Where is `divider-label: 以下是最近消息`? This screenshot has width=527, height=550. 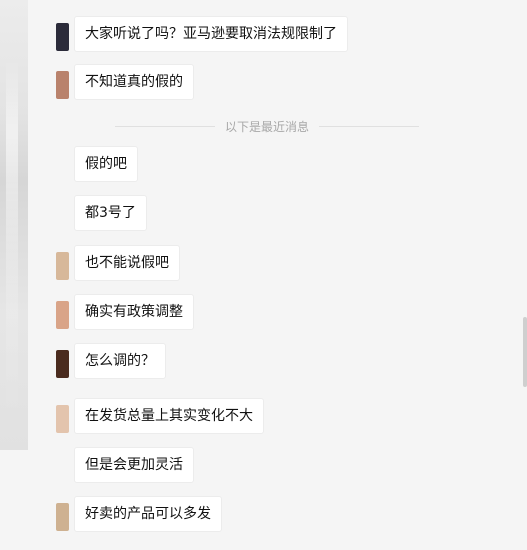 divider-label: 以下是最近消息 is located at coordinates (267, 126).